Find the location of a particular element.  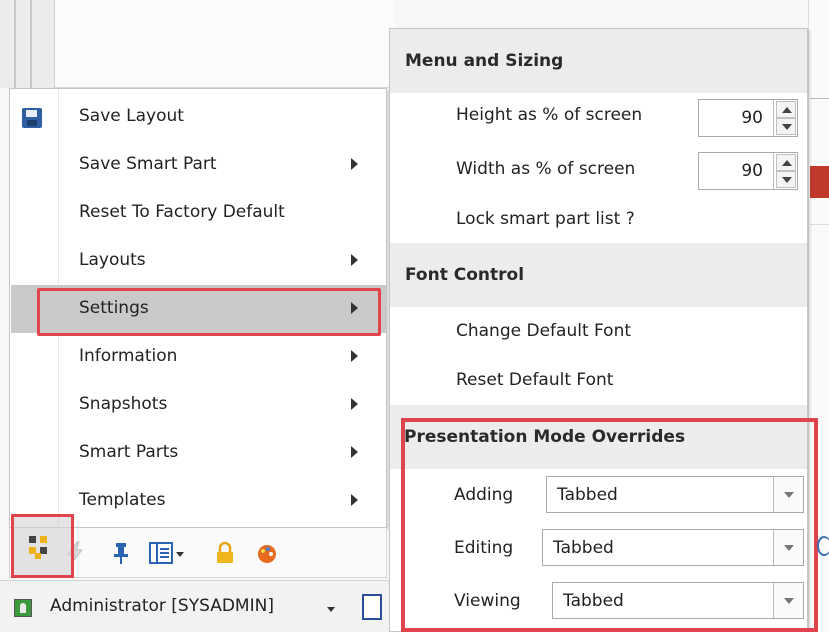

menu-item-label: Snapshots is located at coordinates (123, 404).